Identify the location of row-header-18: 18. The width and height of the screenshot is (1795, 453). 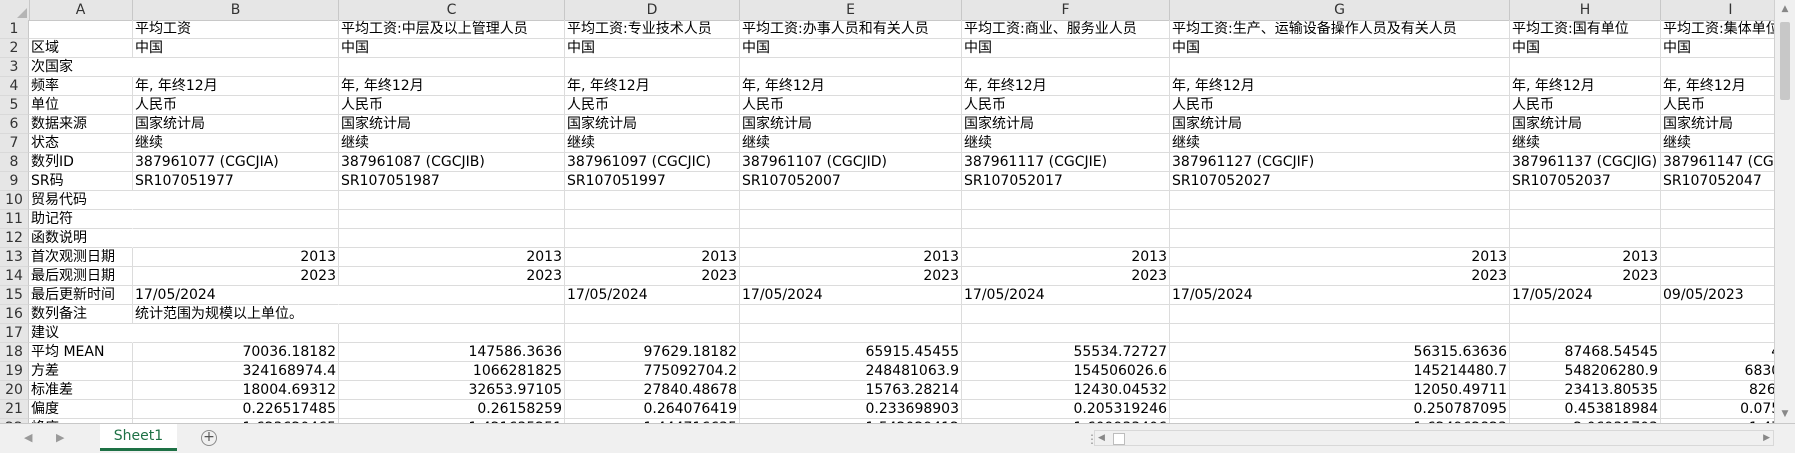
(14, 352).